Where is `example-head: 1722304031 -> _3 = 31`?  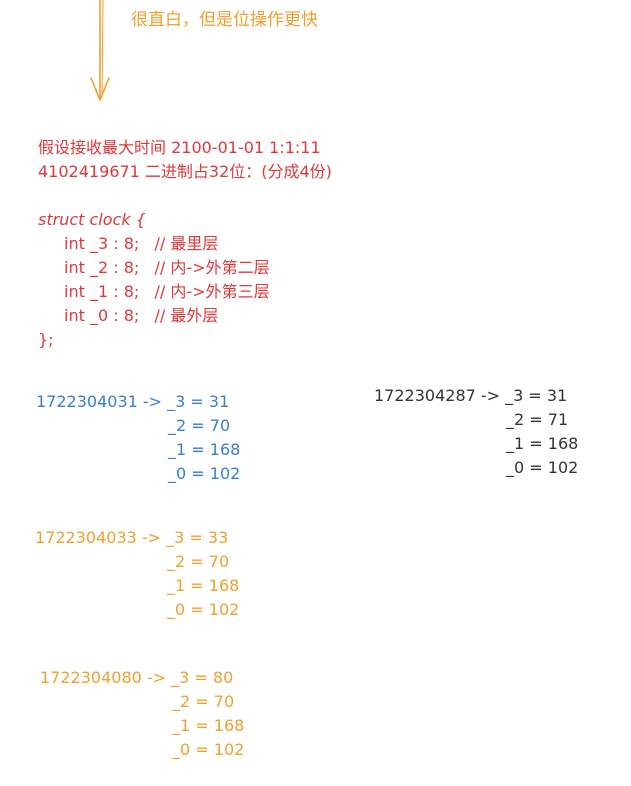
example-head: 1722304031 -> _3 = 31 is located at coordinates (133, 401).